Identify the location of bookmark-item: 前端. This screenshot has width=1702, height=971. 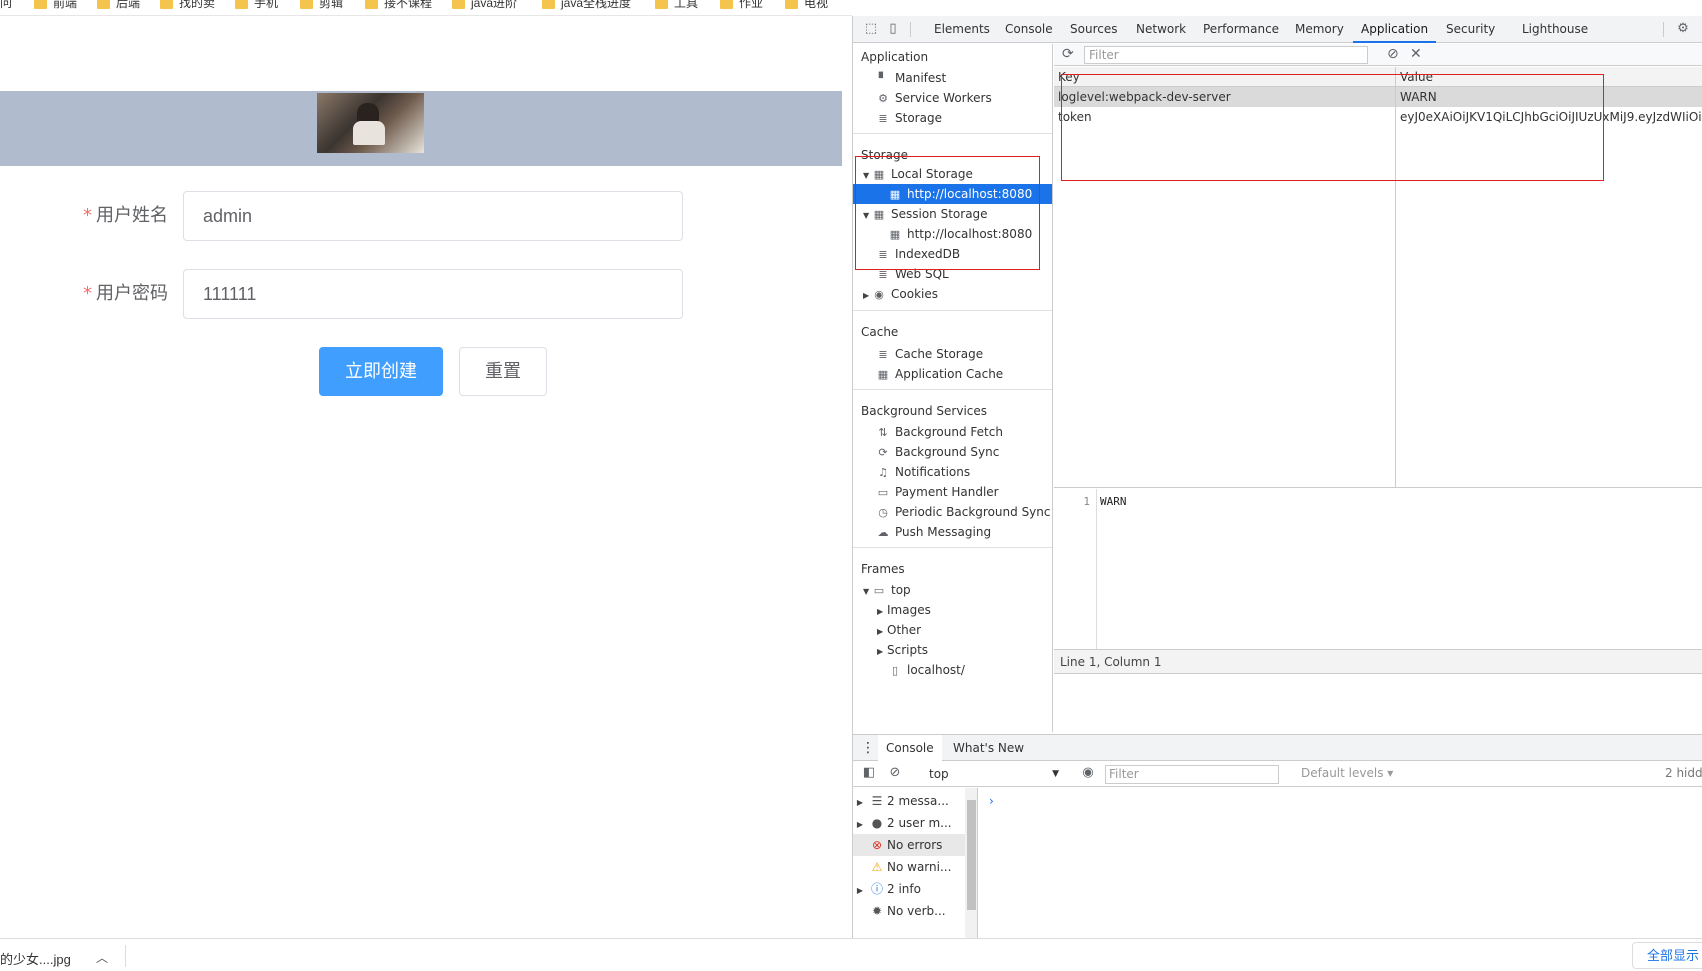
(55, 5).